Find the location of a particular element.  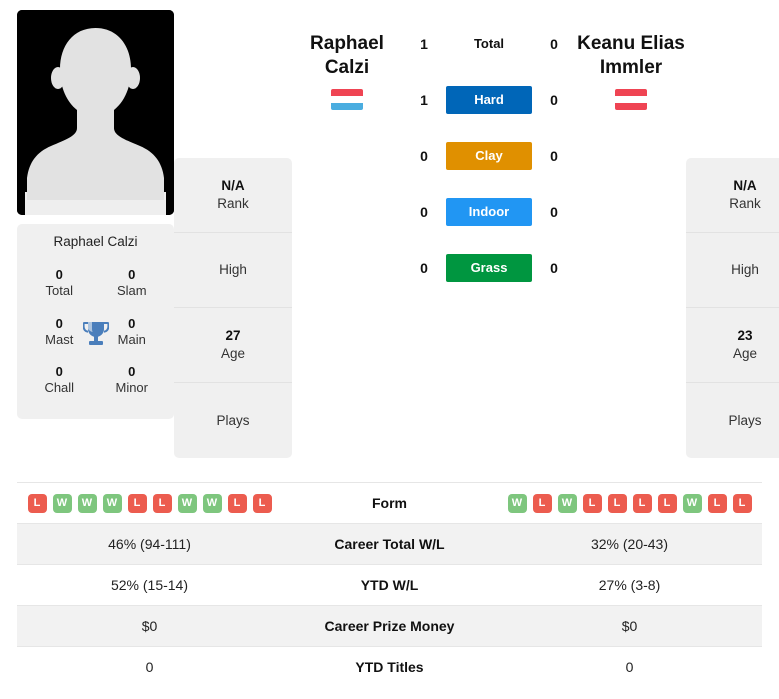

left-rank-row: N/A Rank is located at coordinates (233, 195).